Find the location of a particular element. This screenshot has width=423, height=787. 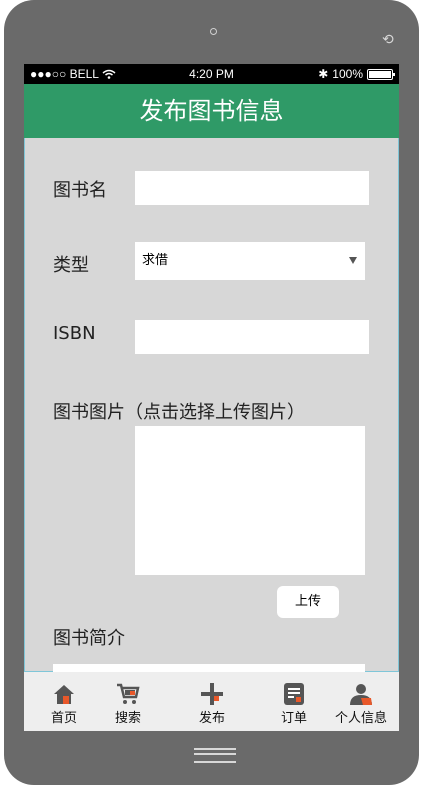

upload-button: 上传 is located at coordinates (308, 602).